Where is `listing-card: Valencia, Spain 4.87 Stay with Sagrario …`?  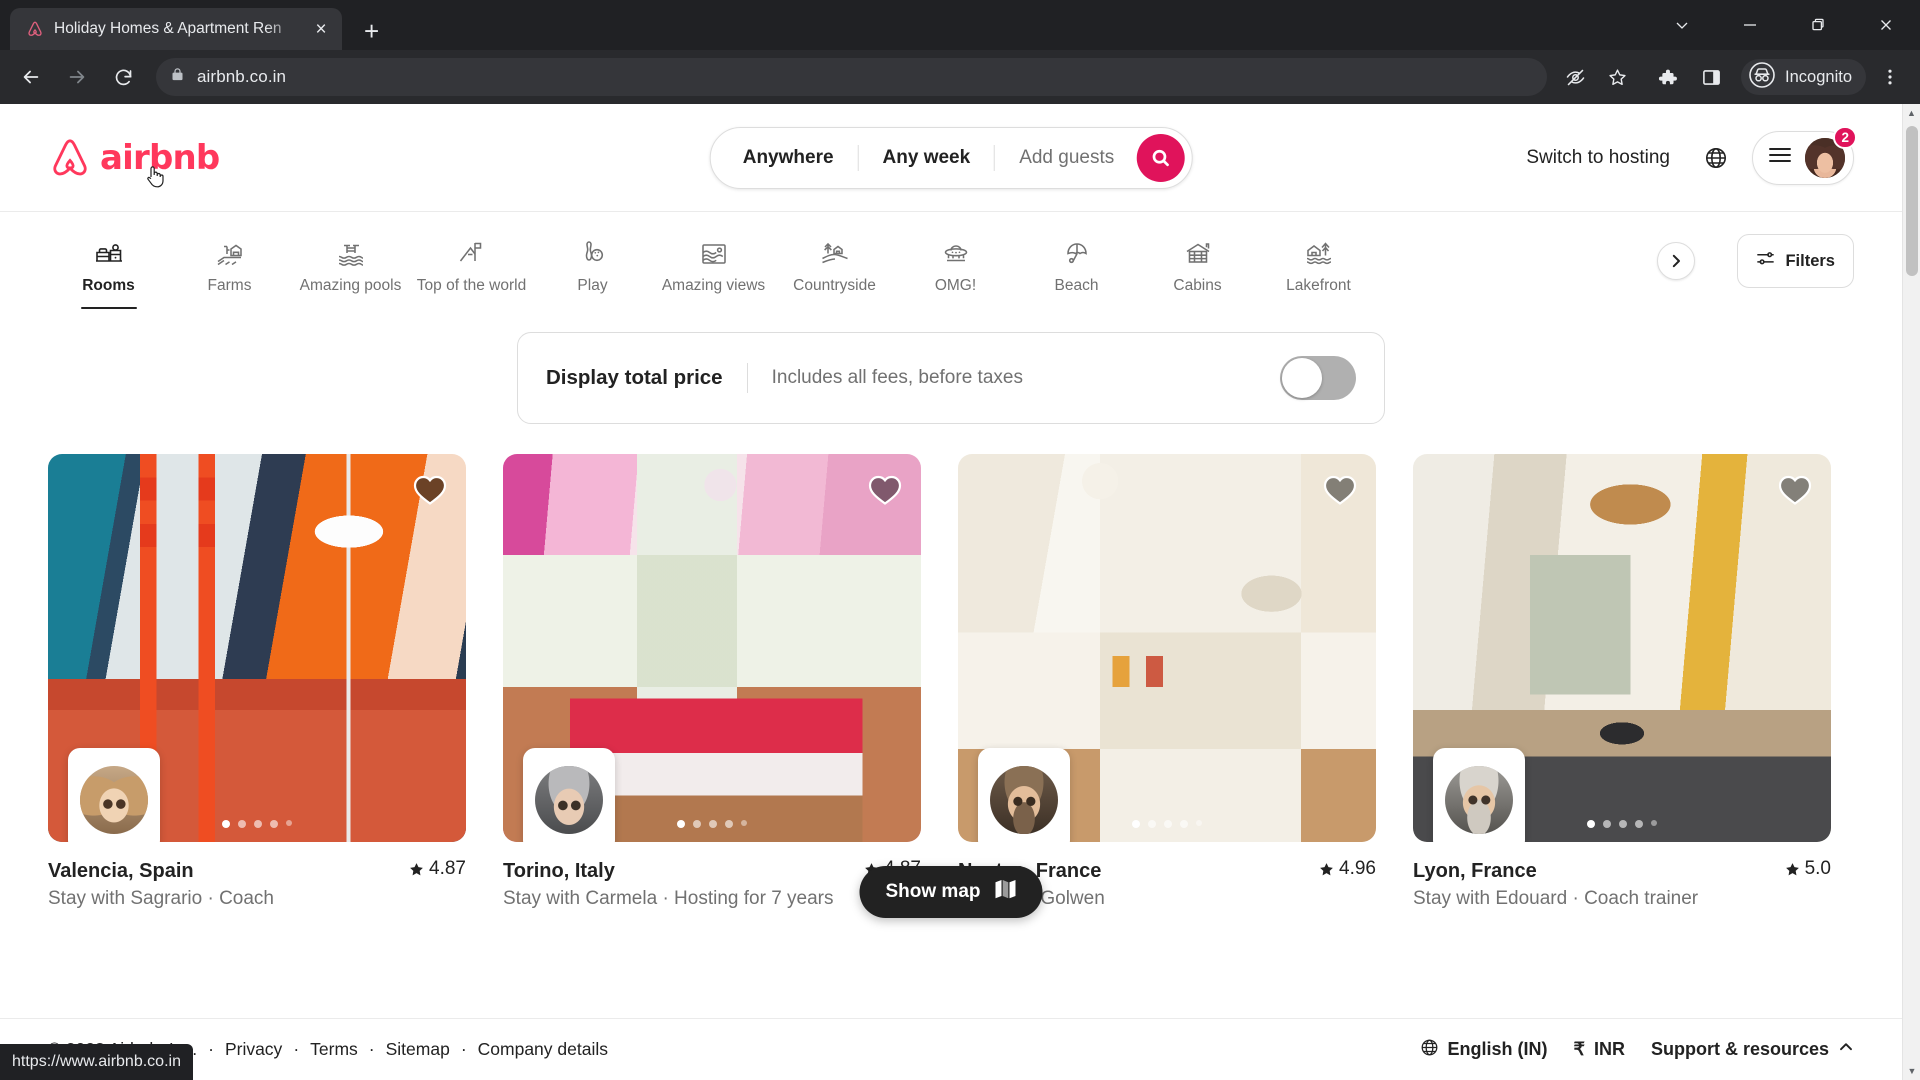
listing-card: Valencia, Spain 4.87 Stay with Sagrario … is located at coordinates (257, 682).